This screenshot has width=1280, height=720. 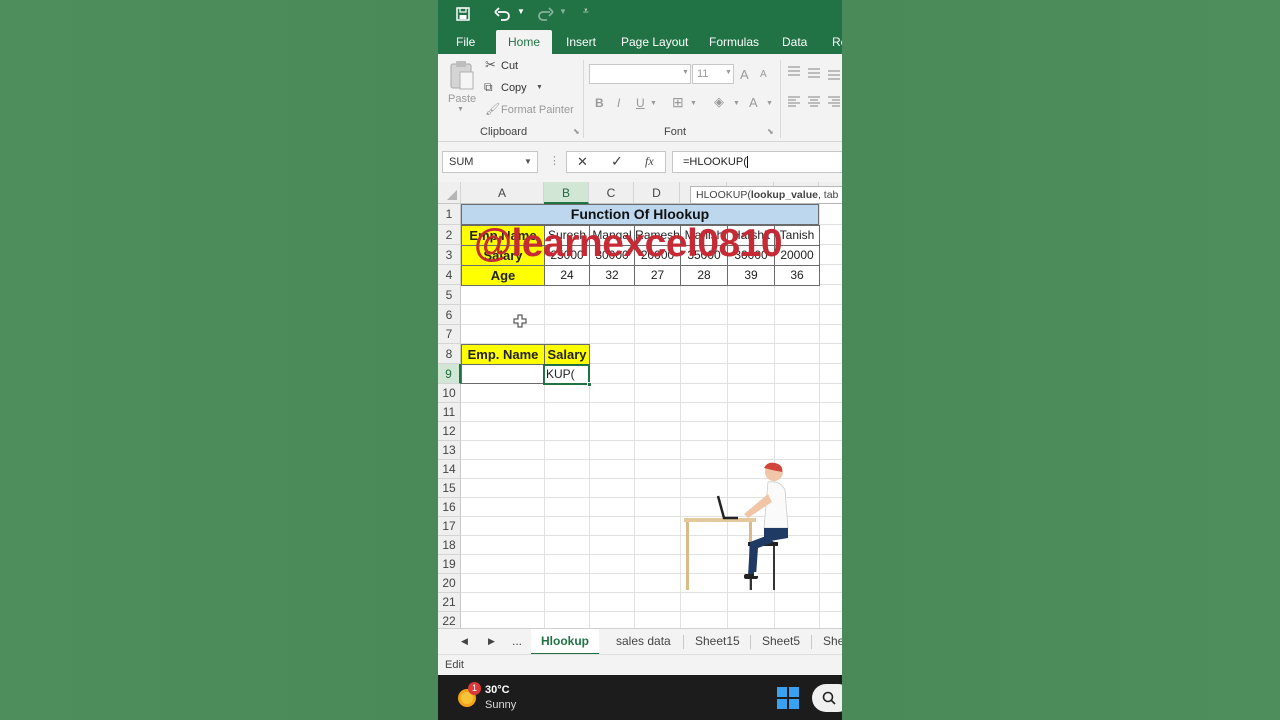 What do you see at coordinates (617, 161) in the screenshot?
I see `enter-icon: ✓` at bounding box center [617, 161].